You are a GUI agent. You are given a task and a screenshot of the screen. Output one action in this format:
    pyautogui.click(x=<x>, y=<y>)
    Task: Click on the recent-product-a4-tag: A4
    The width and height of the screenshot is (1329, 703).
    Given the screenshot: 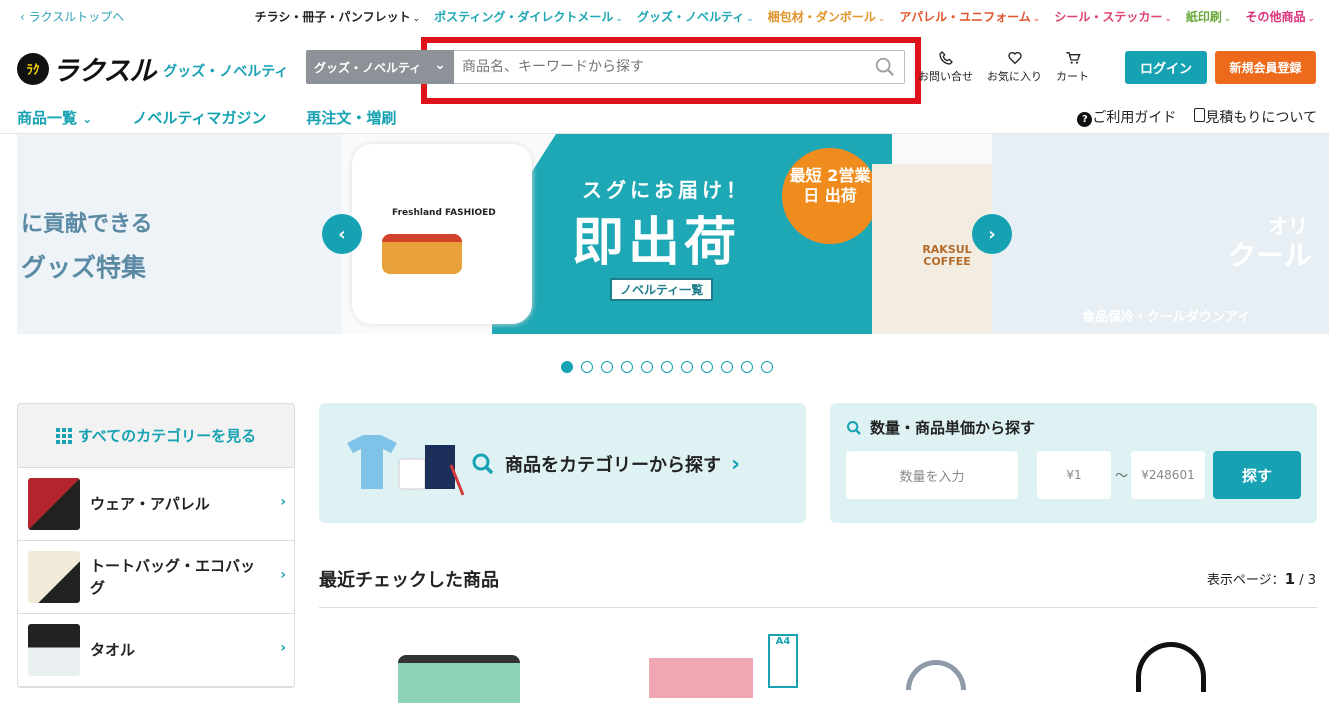 What is the action you would take?
    pyautogui.click(x=783, y=661)
    